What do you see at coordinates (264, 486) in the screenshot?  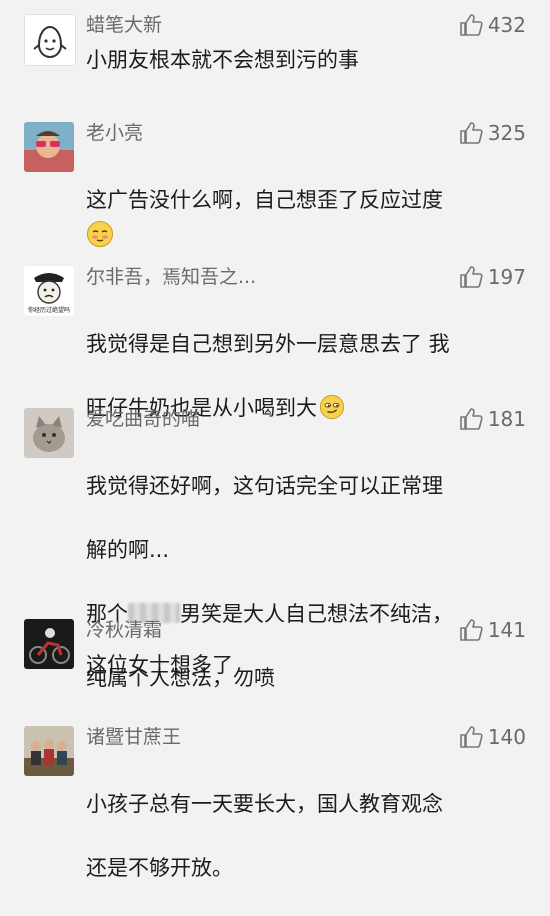 I see `comment-text-line: 我觉得还好啊，这句话完全可以正常理` at bounding box center [264, 486].